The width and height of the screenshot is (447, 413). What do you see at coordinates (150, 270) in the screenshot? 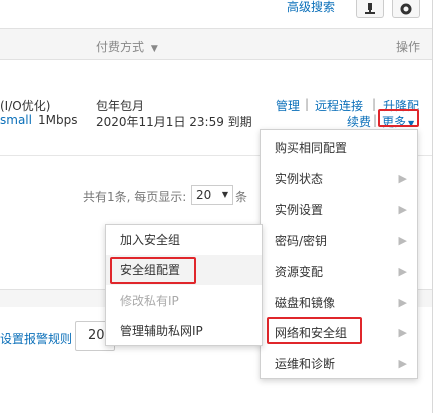
I see `menu-item-label: 安全组配置` at bounding box center [150, 270].